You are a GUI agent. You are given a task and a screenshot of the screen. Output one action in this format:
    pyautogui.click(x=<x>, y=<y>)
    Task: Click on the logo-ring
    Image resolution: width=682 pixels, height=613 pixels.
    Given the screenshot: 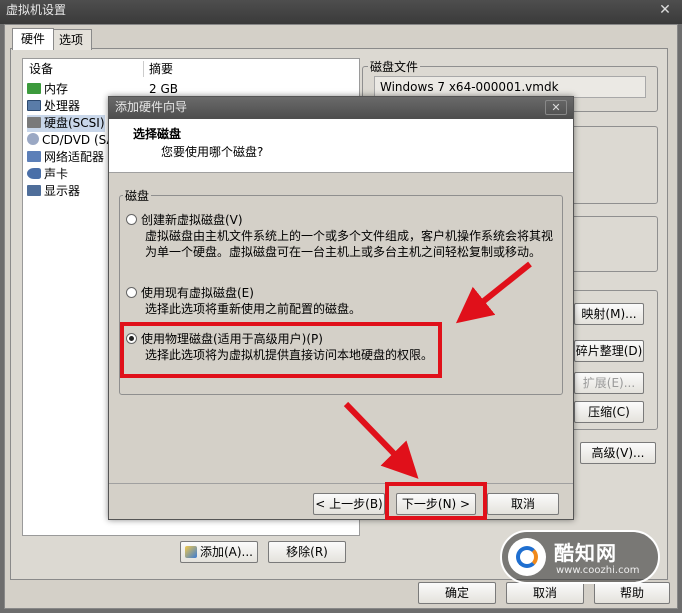 What is the action you would take?
    pyautogui.click(x=527, y=557)
    